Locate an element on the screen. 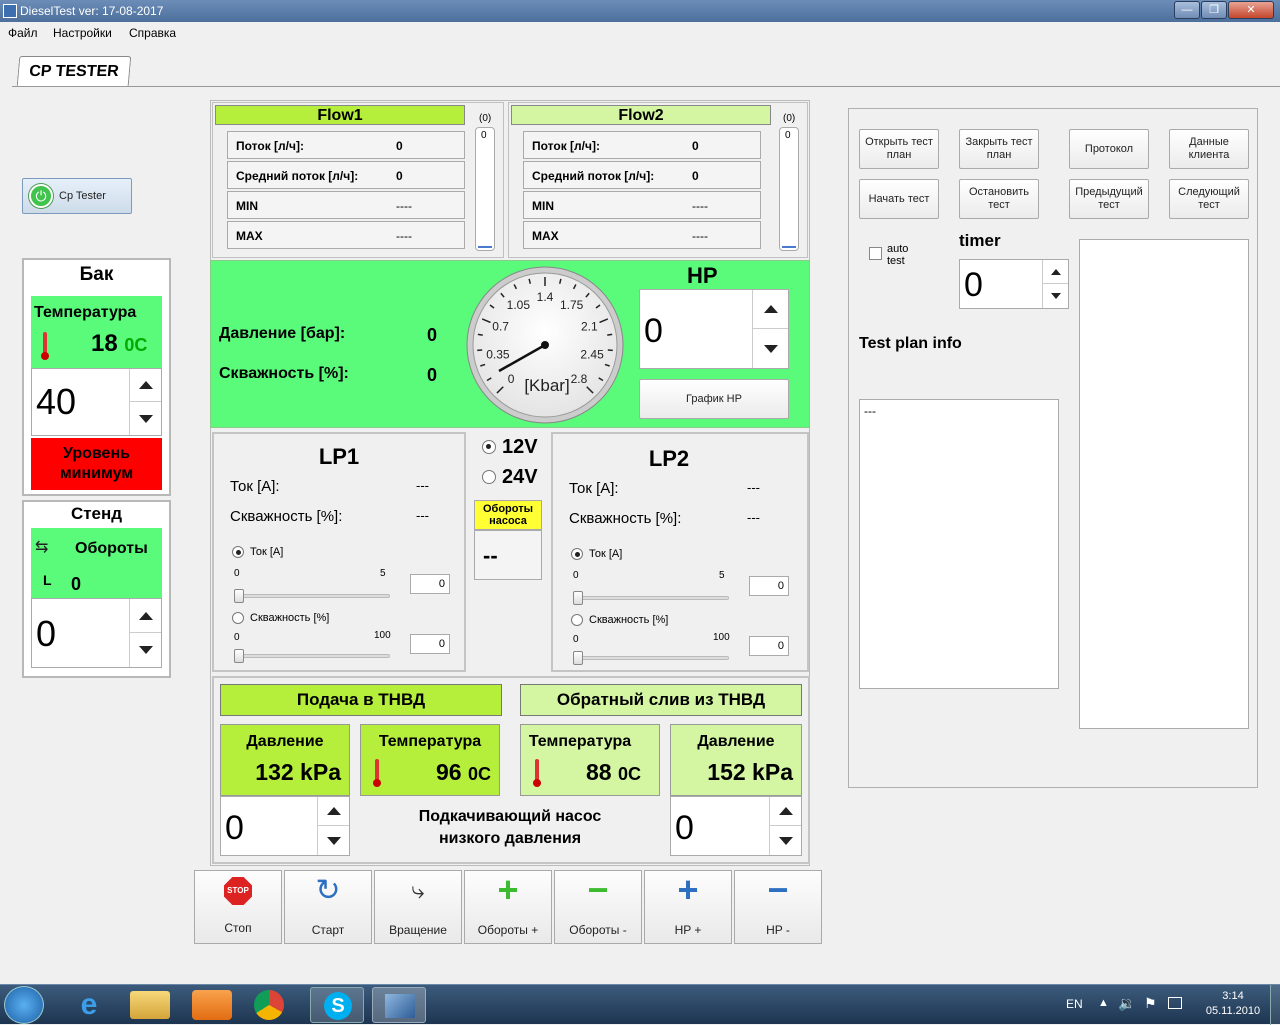 The width and height of the screenshot is (1280, 1025). tank-spin-up is located at coordinates (145, 385).